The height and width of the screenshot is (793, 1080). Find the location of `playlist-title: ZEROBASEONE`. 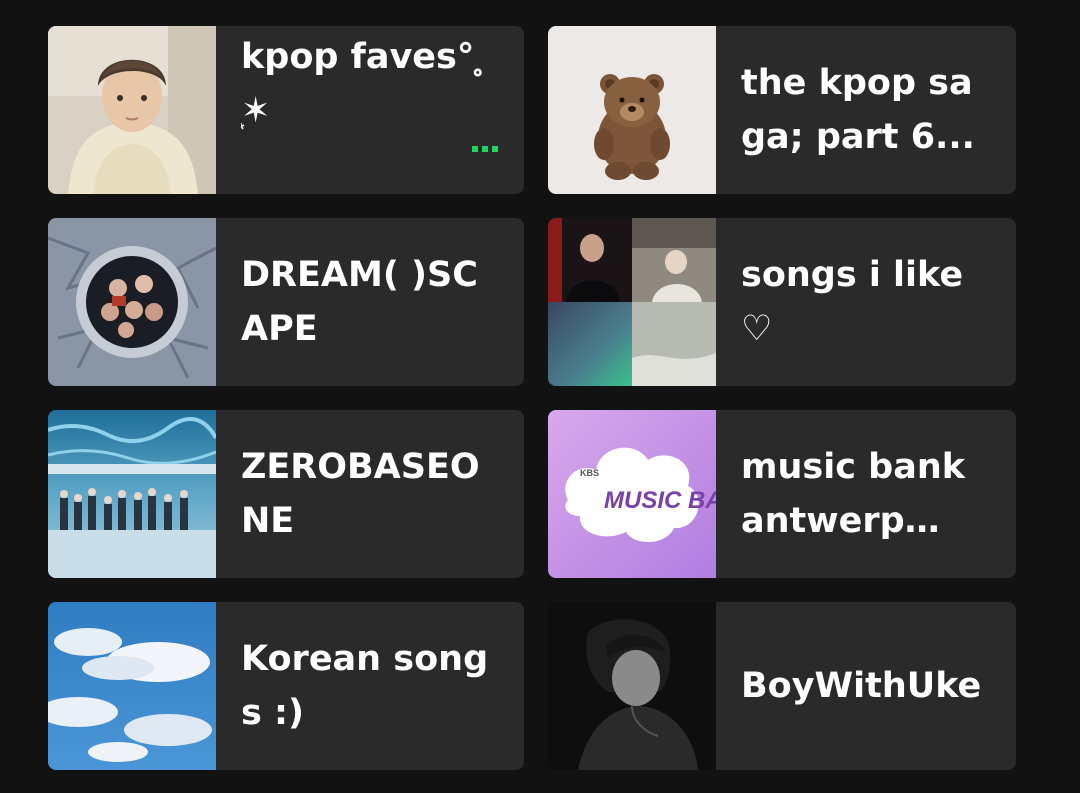

playlist-title: ZEROBASEONE is located at coordinates (360, 494).